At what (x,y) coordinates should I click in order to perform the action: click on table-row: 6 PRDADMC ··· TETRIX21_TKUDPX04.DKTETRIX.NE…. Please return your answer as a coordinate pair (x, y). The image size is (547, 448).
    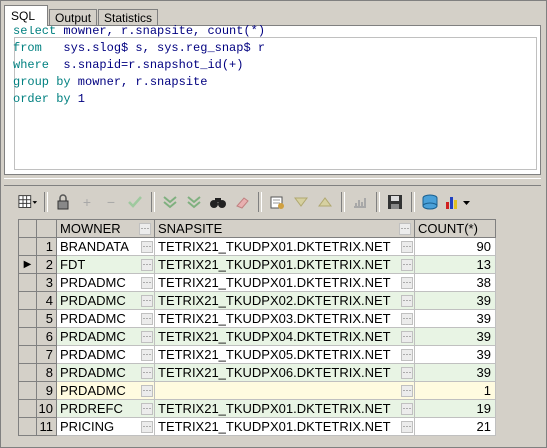
    Looking at the image, I should click on (257, 336).